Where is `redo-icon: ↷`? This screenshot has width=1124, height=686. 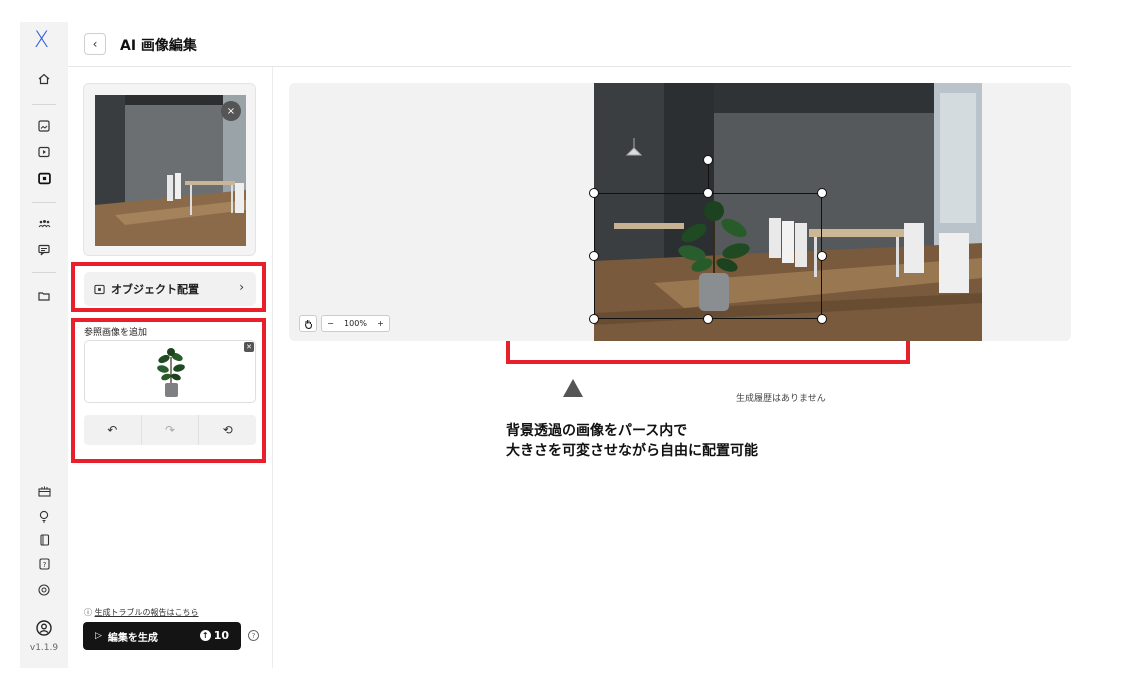 redo-icon: ↷ is located at coordinates (170, 430).